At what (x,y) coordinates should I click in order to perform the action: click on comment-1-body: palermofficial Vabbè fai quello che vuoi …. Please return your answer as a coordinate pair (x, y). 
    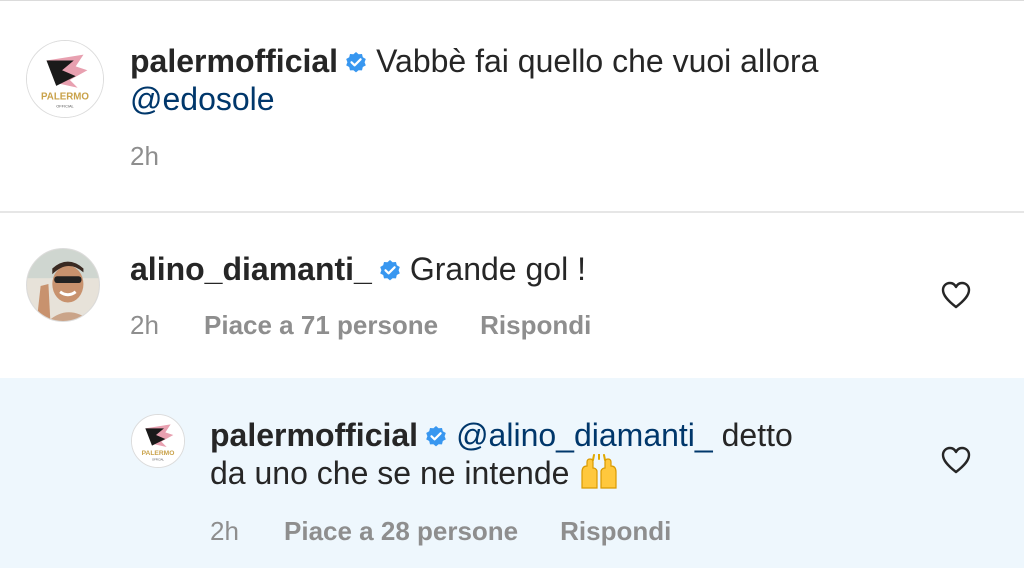
    Looking at the image, I should click on (530, 80).